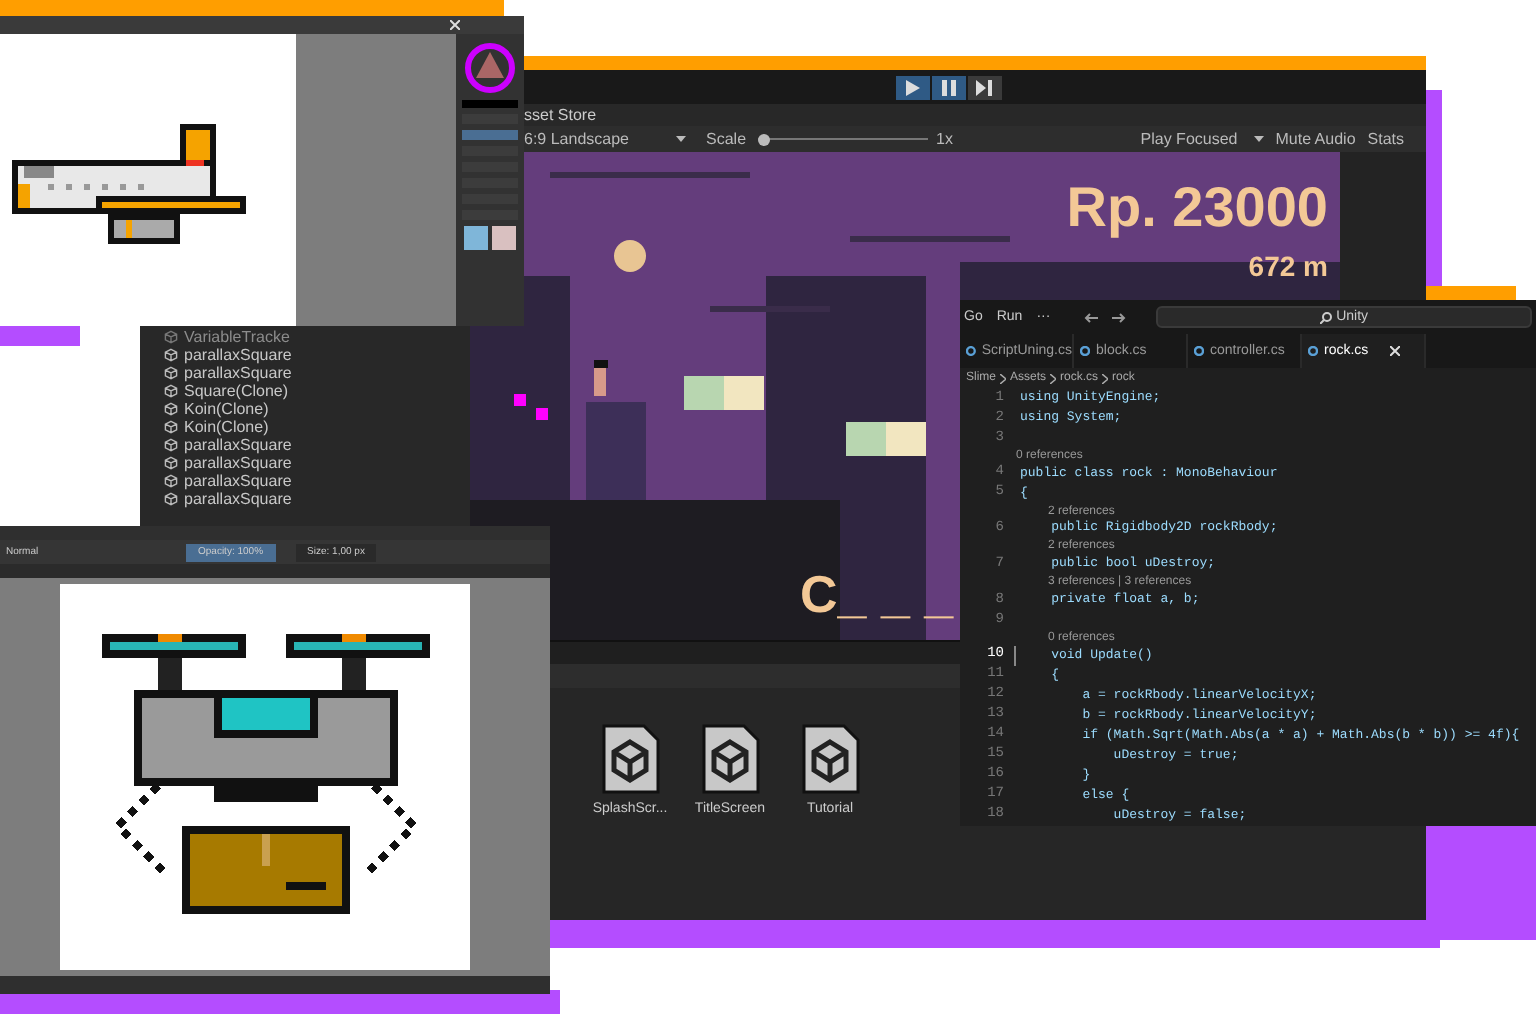 Image resolution: width=1536 pixels, height=1026 pixels. Describe the element at coordinates (1202, 139) in the screenshot. I see `play-mode-dropdown: Play Focused` at that location.